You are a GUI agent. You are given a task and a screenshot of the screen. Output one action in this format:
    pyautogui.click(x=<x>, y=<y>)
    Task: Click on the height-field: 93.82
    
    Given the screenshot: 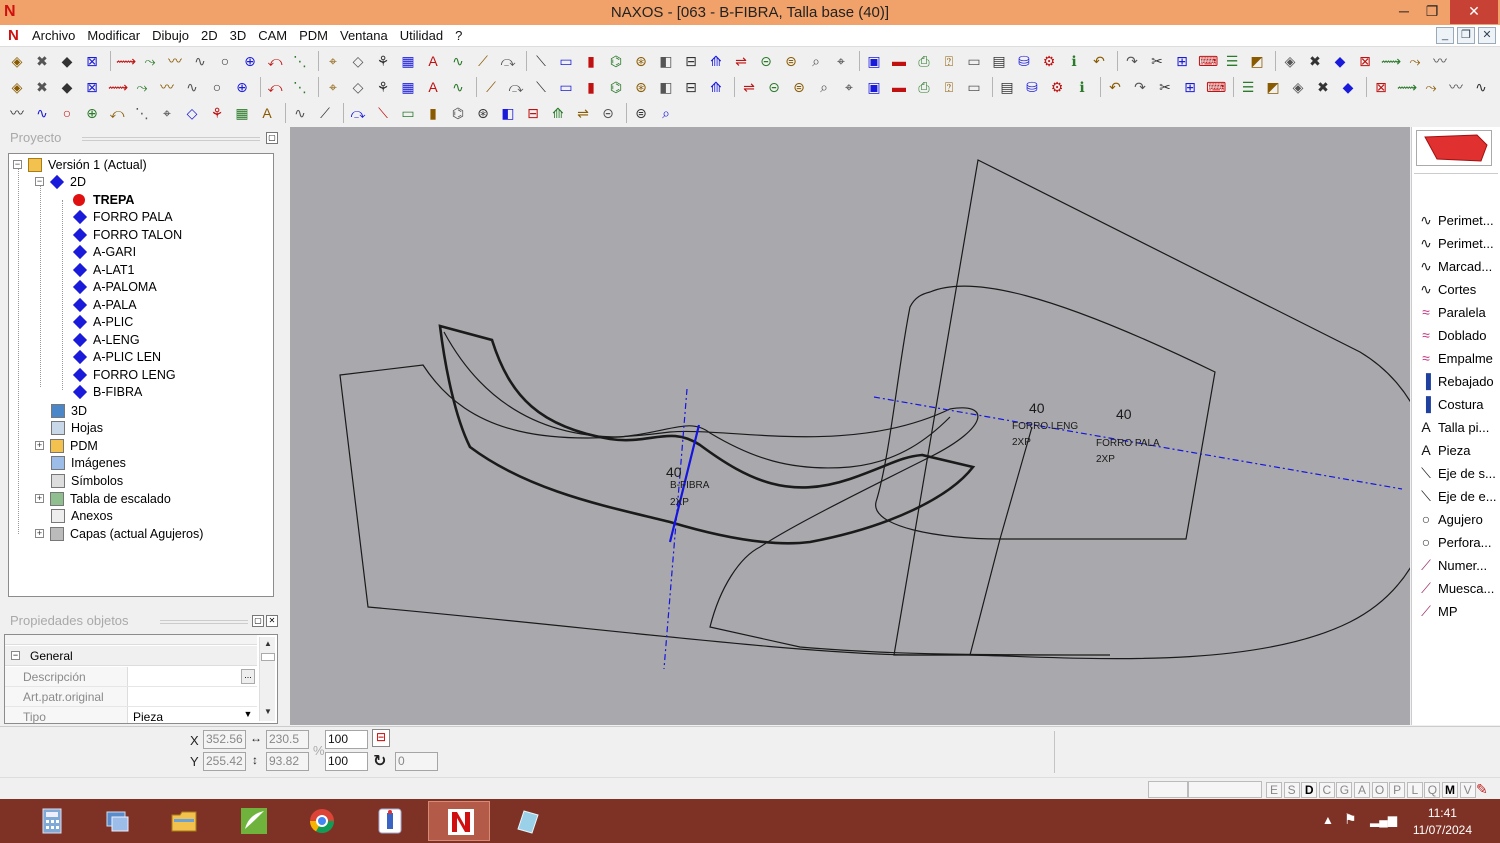 What is the action you would take?
    pyautogui.click(x=287, y=761)
    